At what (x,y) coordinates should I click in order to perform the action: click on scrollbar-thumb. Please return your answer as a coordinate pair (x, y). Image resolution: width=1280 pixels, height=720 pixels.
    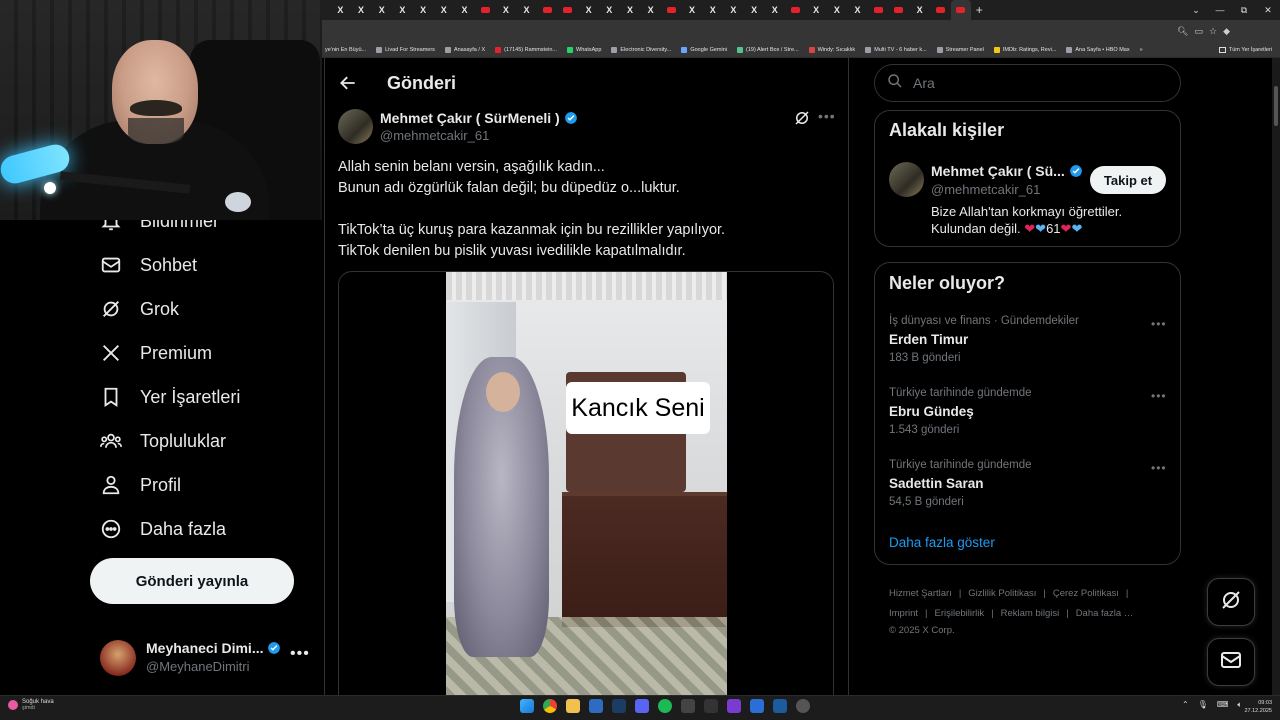
    Looking at the image, I should click on (1276, 106).